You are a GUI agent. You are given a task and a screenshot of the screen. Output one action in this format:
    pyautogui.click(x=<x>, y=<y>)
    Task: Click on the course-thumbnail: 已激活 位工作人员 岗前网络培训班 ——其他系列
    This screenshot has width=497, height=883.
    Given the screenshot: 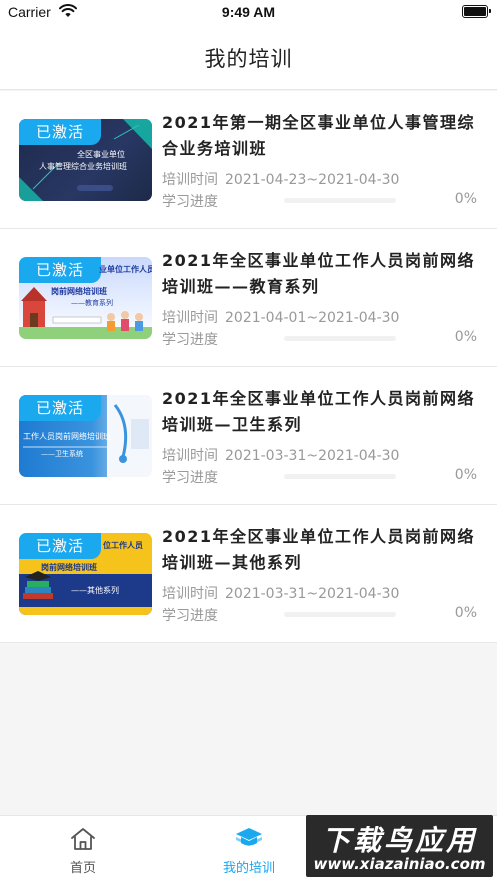 What is the action you would take?
    pyautogui.click(x=85, y=574)
    